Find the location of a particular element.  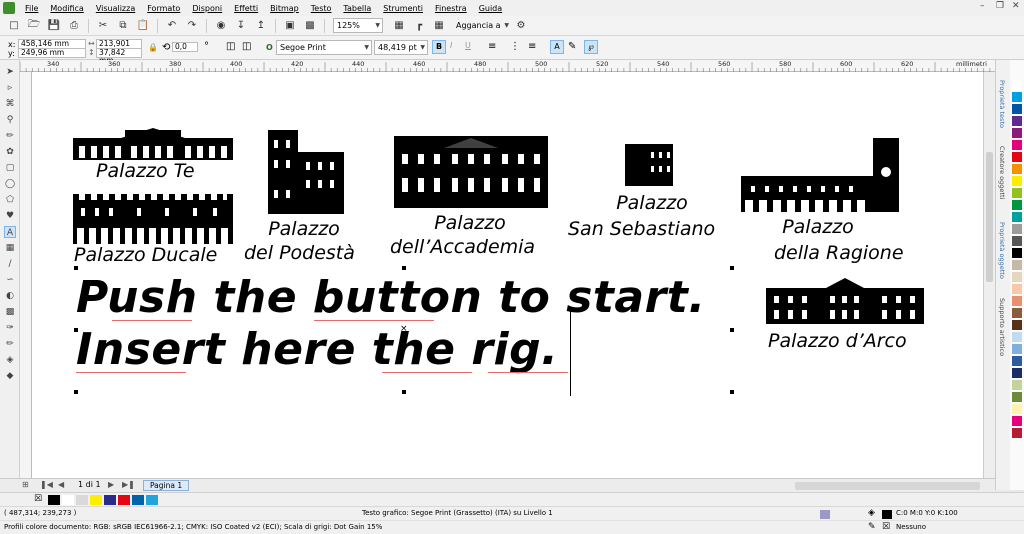

page-add-icon: ⊞ is located at coordinates (25, 484).